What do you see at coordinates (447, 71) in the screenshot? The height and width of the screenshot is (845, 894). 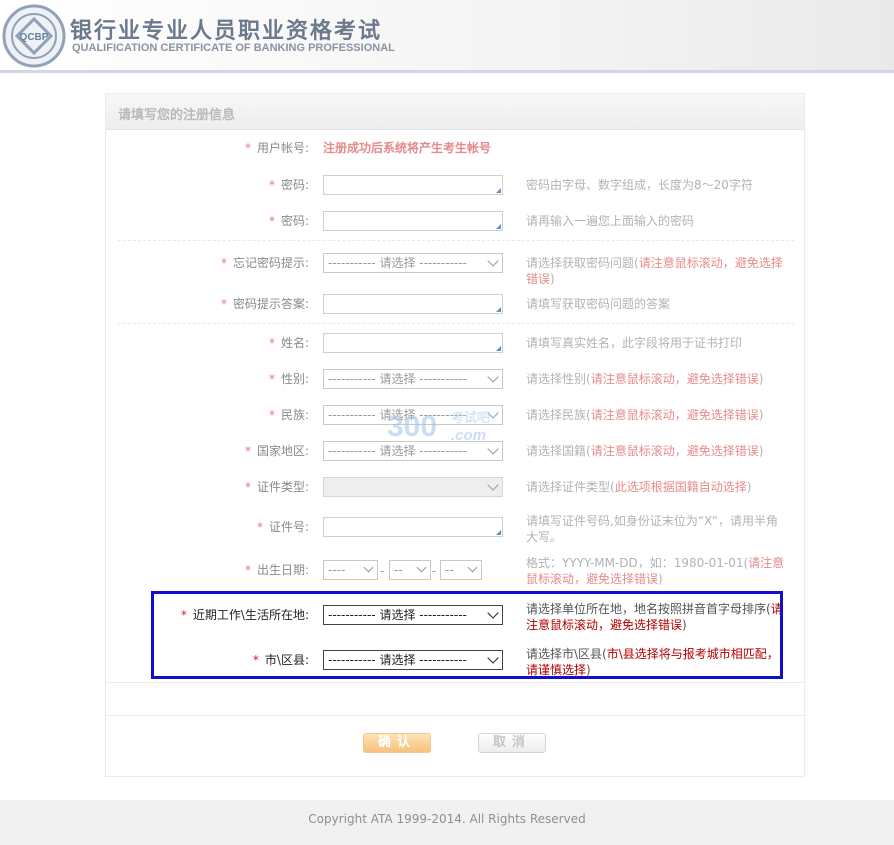 I see `header-divider` at bounding box center [447, 71].